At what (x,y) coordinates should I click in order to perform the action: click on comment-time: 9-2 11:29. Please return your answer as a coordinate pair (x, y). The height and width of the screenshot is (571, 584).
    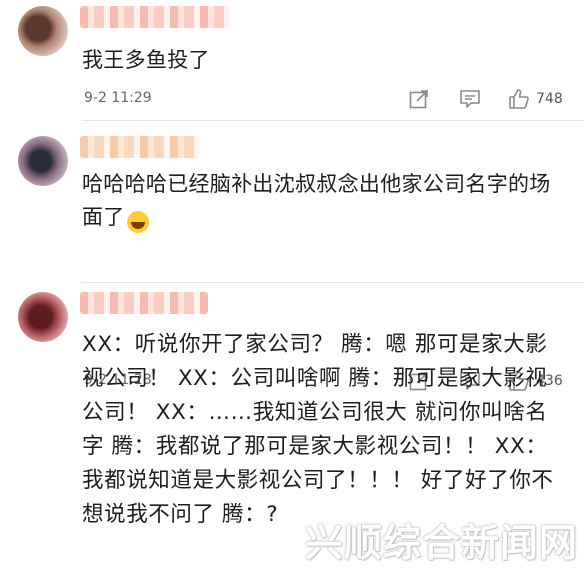
    Looking at the image, I should click on (118, 98).